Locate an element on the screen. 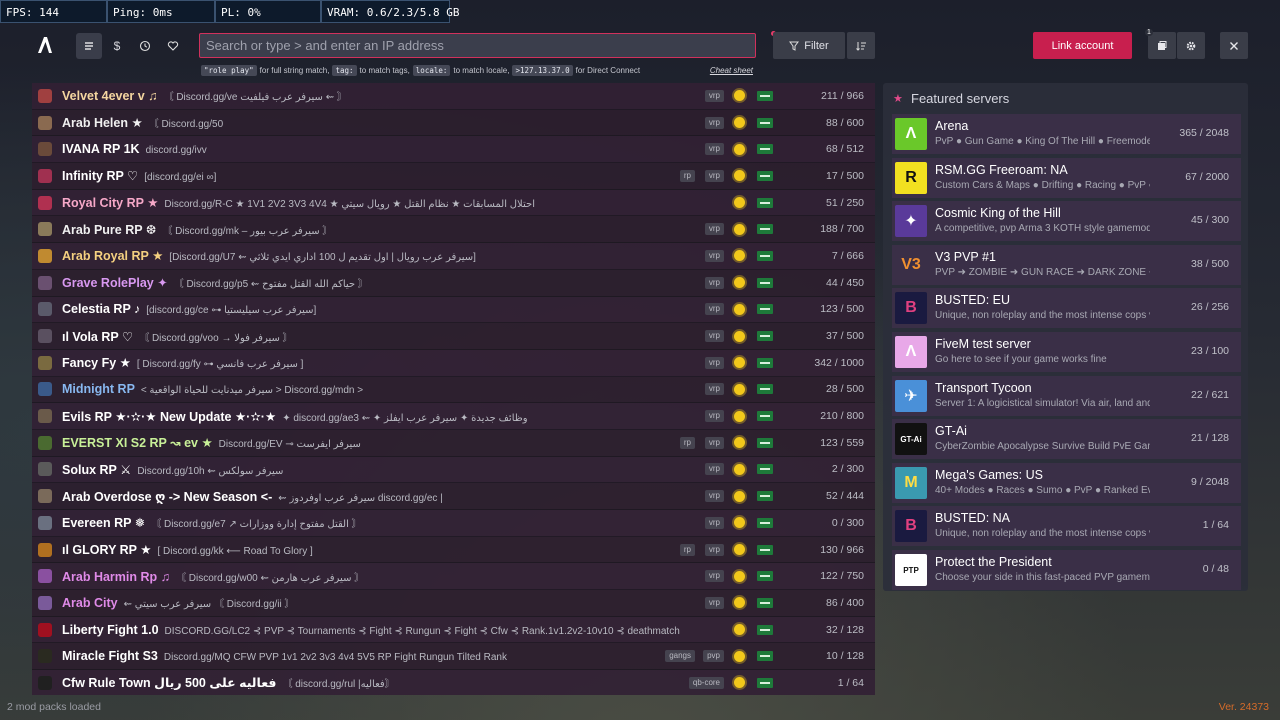 The width and height of the screenshot is (1280, 720). settings-button is located at coordinates (1191, 45).